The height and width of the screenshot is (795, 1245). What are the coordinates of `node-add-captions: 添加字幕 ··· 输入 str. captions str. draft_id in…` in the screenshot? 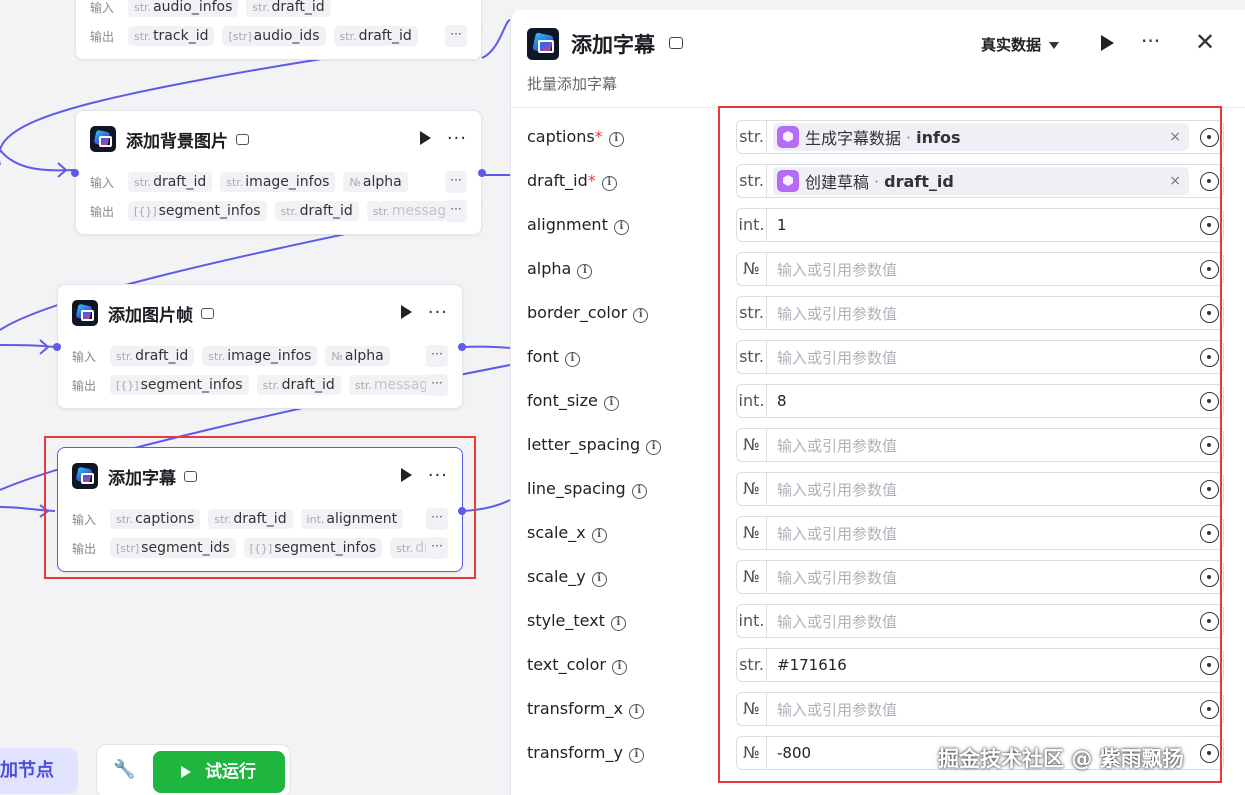 It's located at (260, 509).